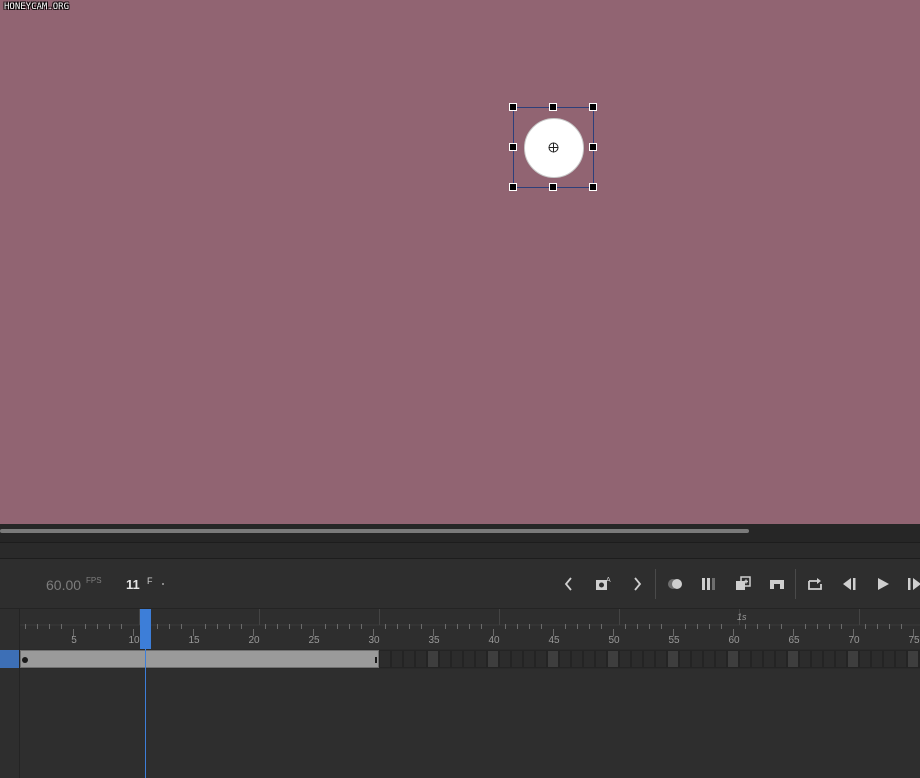  What do you see at coordinates (674, 640) in the screenshot?
I see `ruler-tick-label: 55` at bounding box center [674, 640].